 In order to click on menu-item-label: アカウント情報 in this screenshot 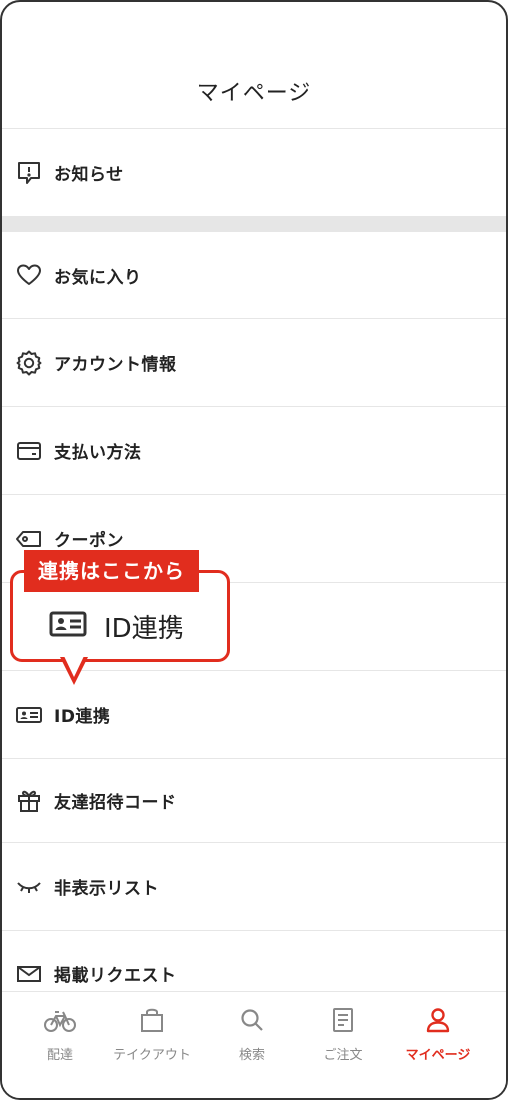, I will do `click(115, 365)`.